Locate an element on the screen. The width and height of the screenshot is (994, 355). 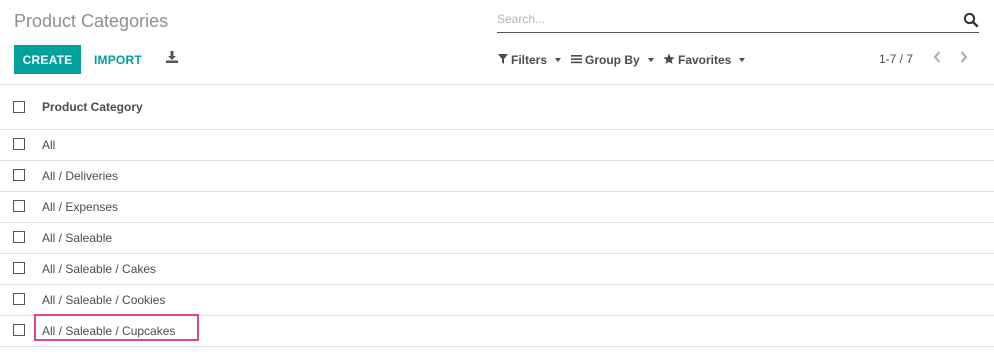
column-header-product-category: Product Category is located at coordinates (92, 107).